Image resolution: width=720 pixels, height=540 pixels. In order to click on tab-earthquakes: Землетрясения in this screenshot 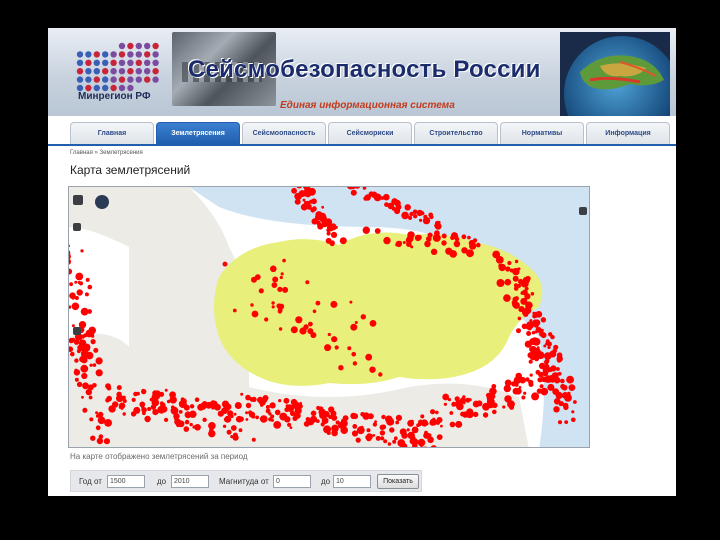, I will do `click(198, 133)`.